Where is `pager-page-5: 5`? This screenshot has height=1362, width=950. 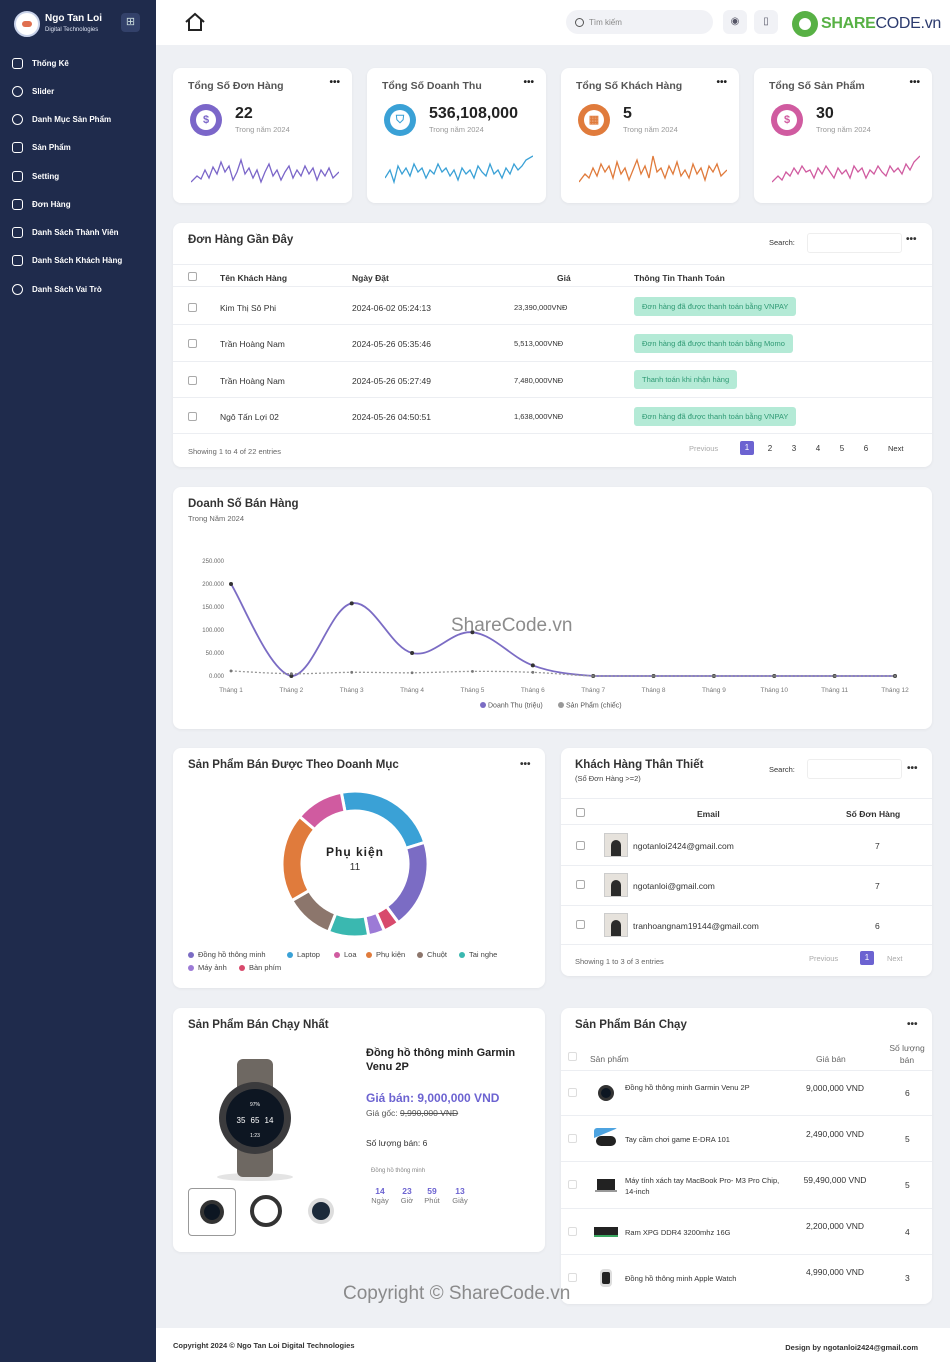 pager-page-5: 5 is located at coordinates (842, 448).